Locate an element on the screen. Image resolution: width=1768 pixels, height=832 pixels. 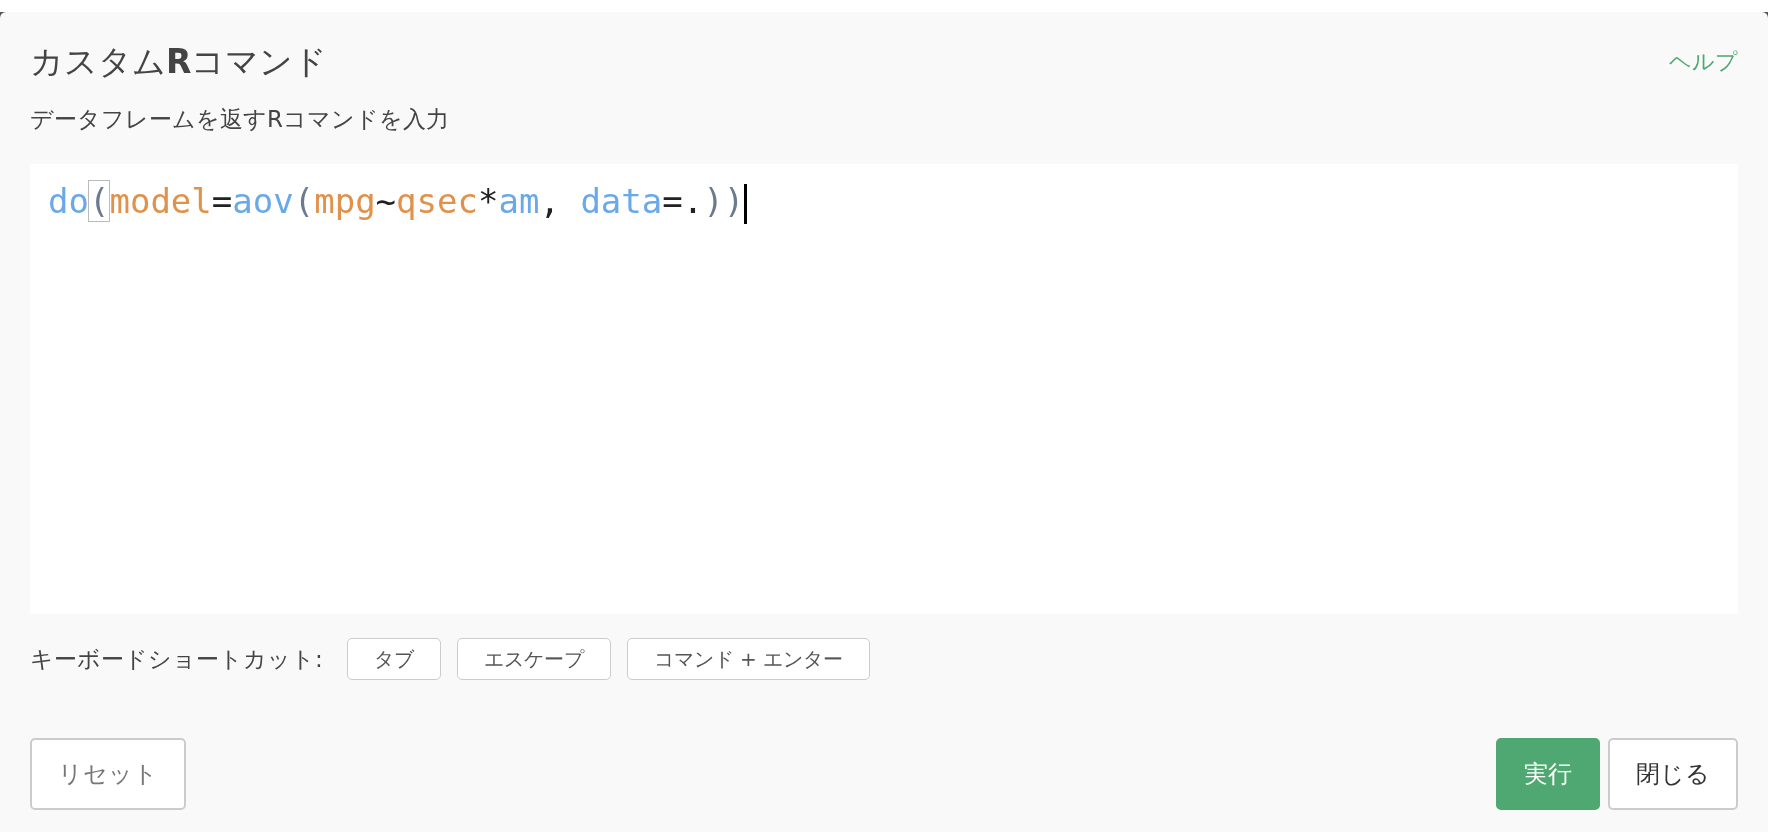
code-token: . is located at coordinates (693, 201).